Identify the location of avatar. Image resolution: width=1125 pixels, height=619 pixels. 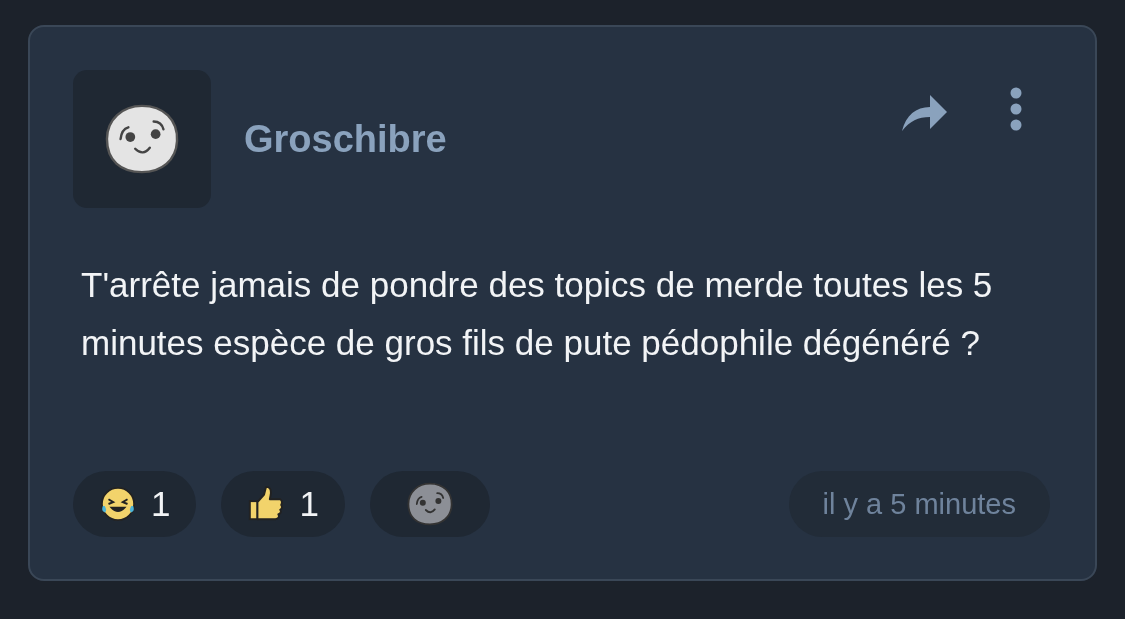
(142, 139).